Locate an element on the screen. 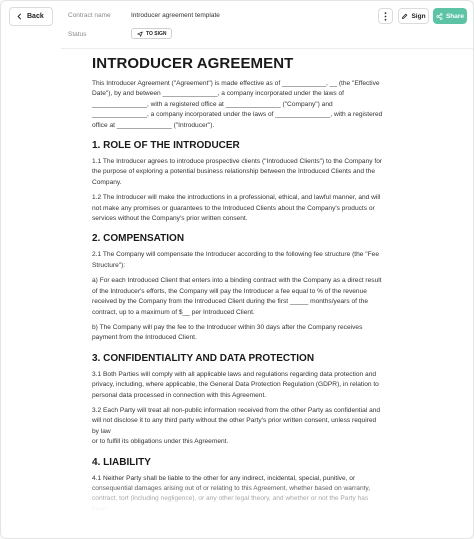 The image size is (474, 539). header-divider is located at coordinates (267, 48).